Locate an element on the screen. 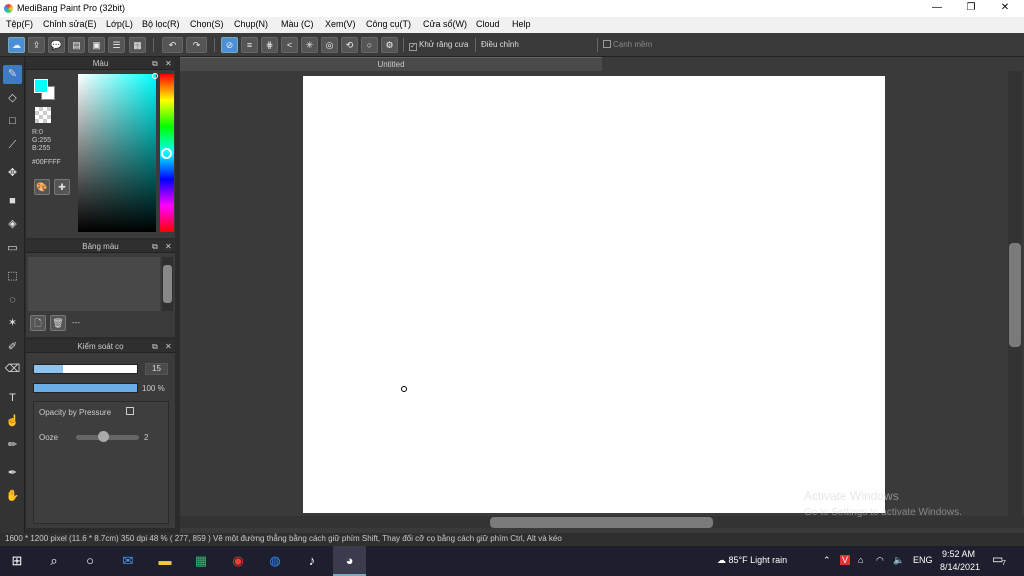 Image resolution: width=1024 pixels, height=576 pixels. curve-snap-icon: ⟲ is located at coordinates (349, 45).